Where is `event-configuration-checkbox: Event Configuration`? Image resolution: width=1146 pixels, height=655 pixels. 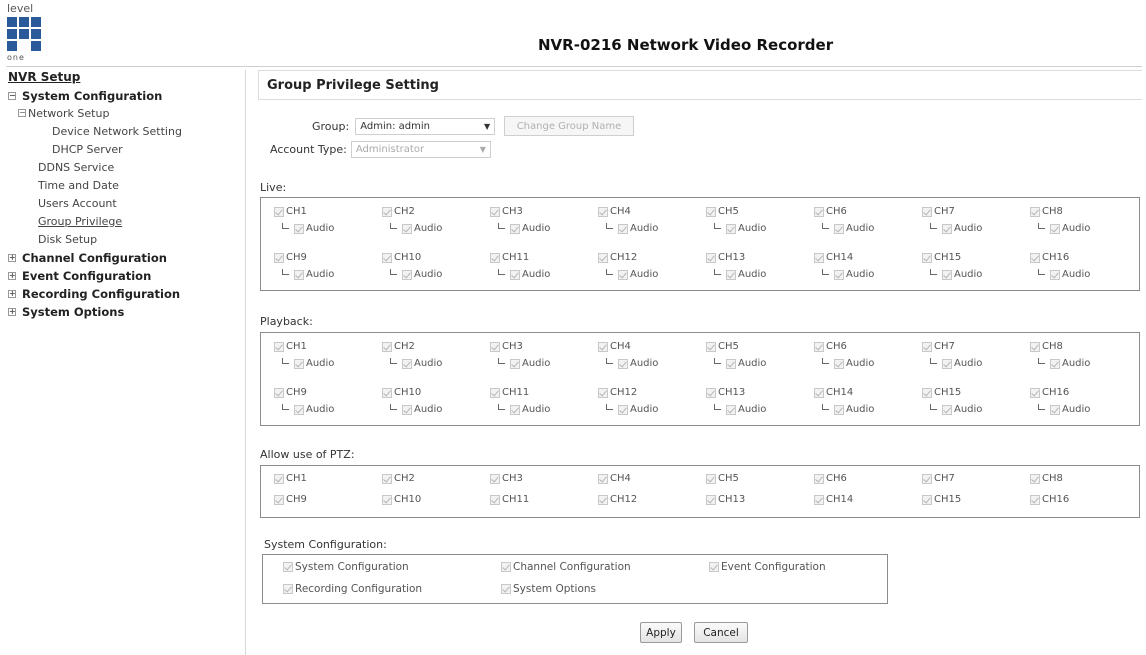 event-configuration-checkbox: Event Configuration is located at coordinates (767, 567).